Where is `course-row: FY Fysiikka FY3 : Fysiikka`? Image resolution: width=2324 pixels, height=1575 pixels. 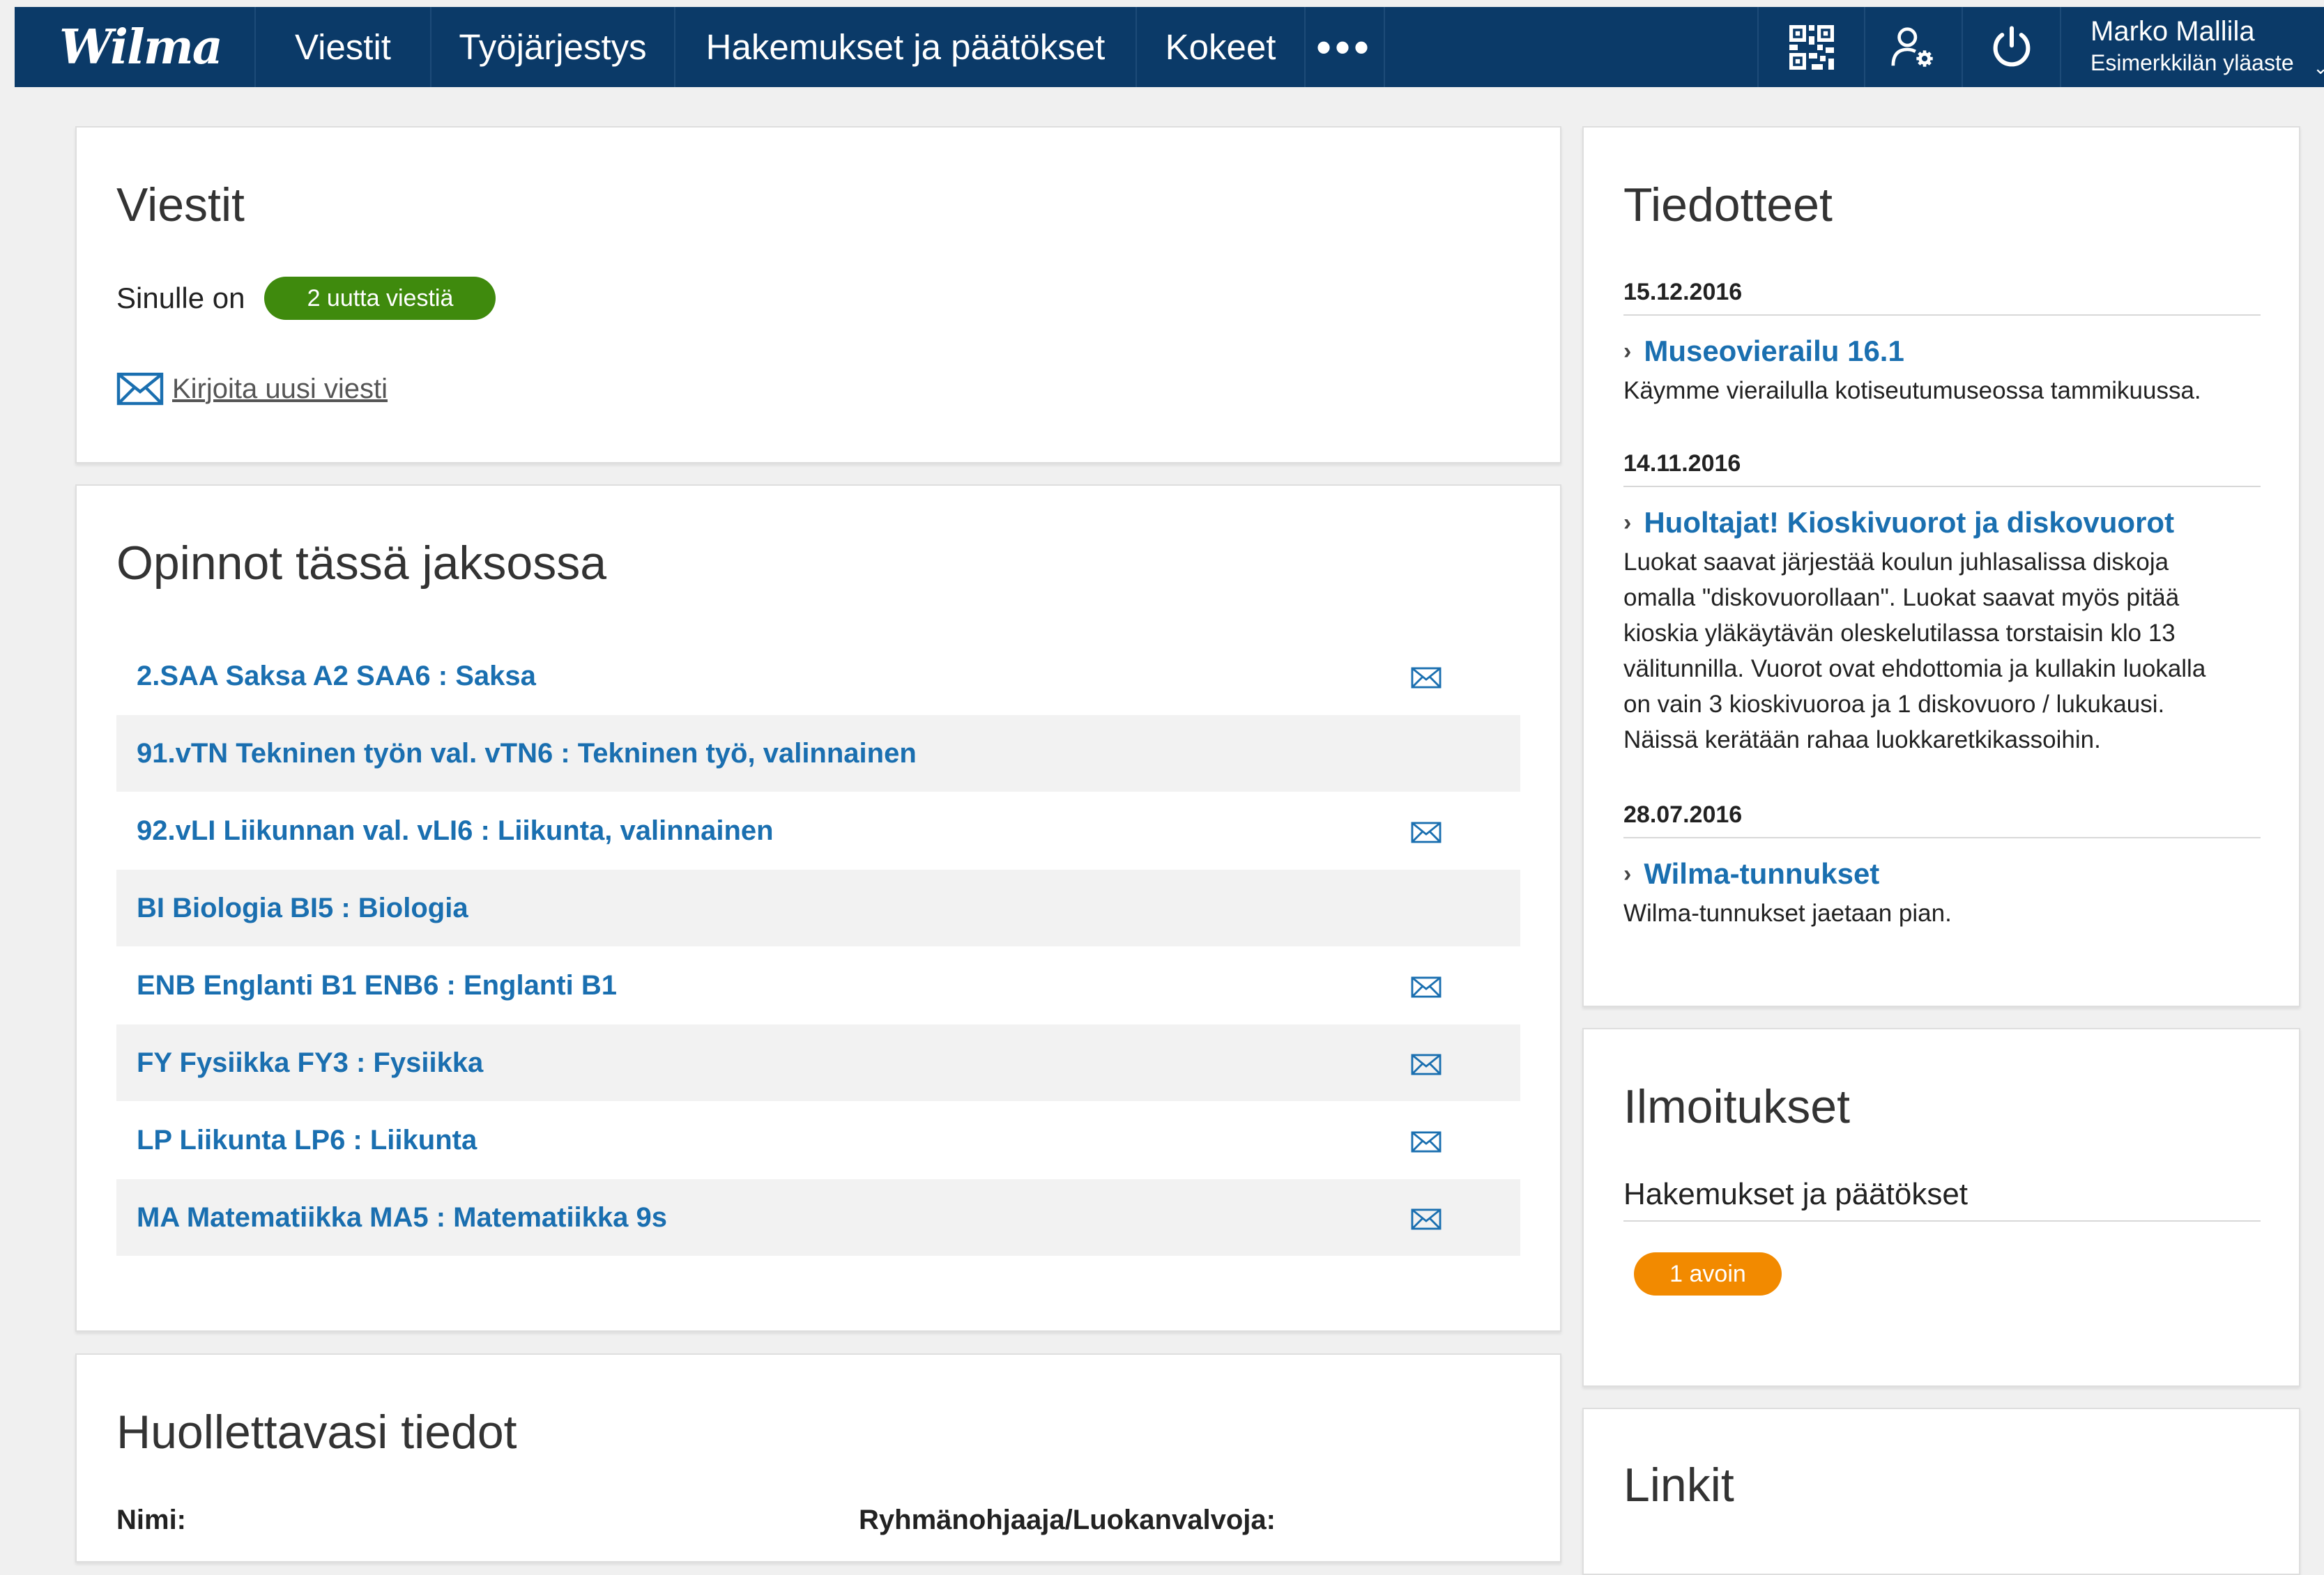 course-row: FY Fysiikka FY3 : Fysiikka is located at coordinates (818, 1062).